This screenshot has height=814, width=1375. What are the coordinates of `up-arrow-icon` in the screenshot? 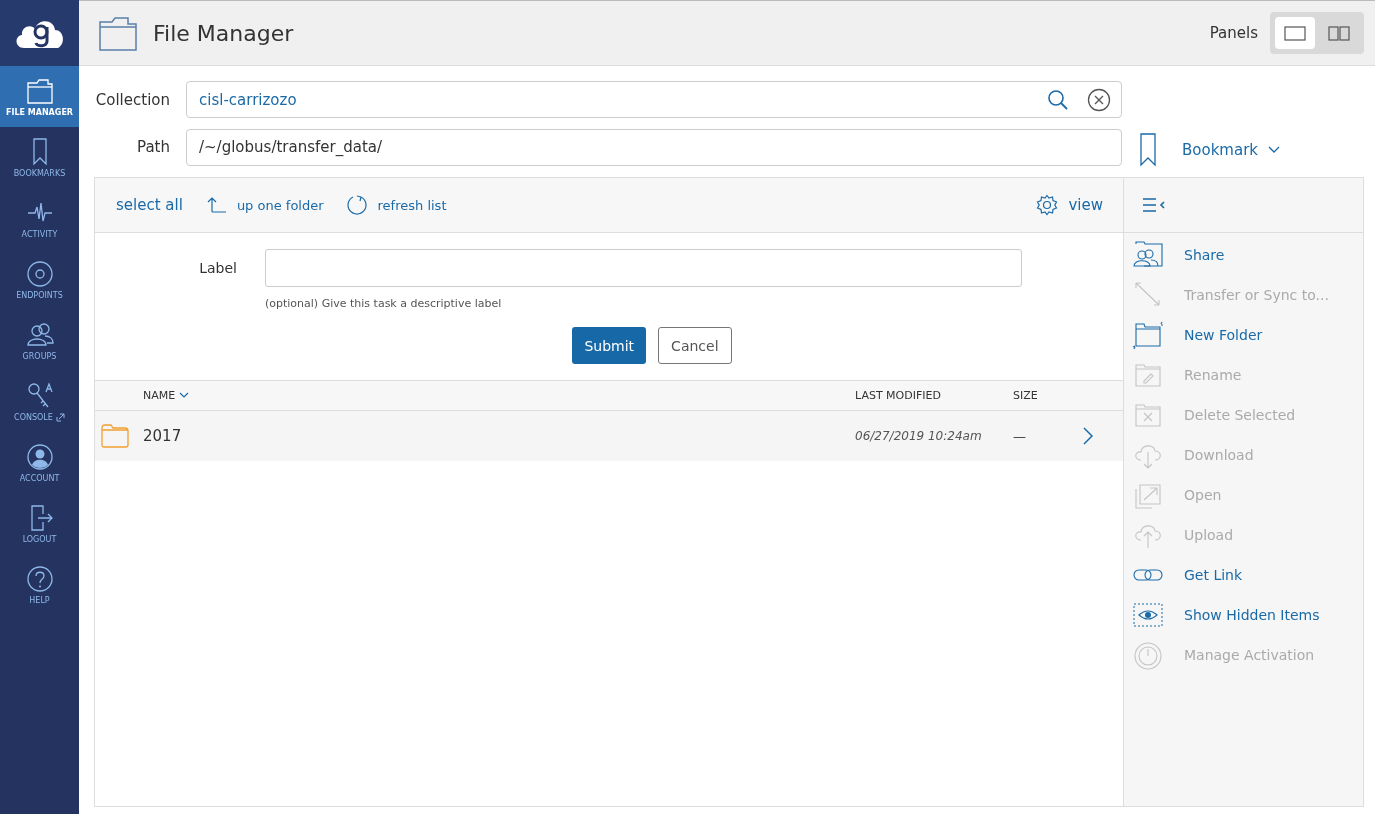 It's located at (216, 205).